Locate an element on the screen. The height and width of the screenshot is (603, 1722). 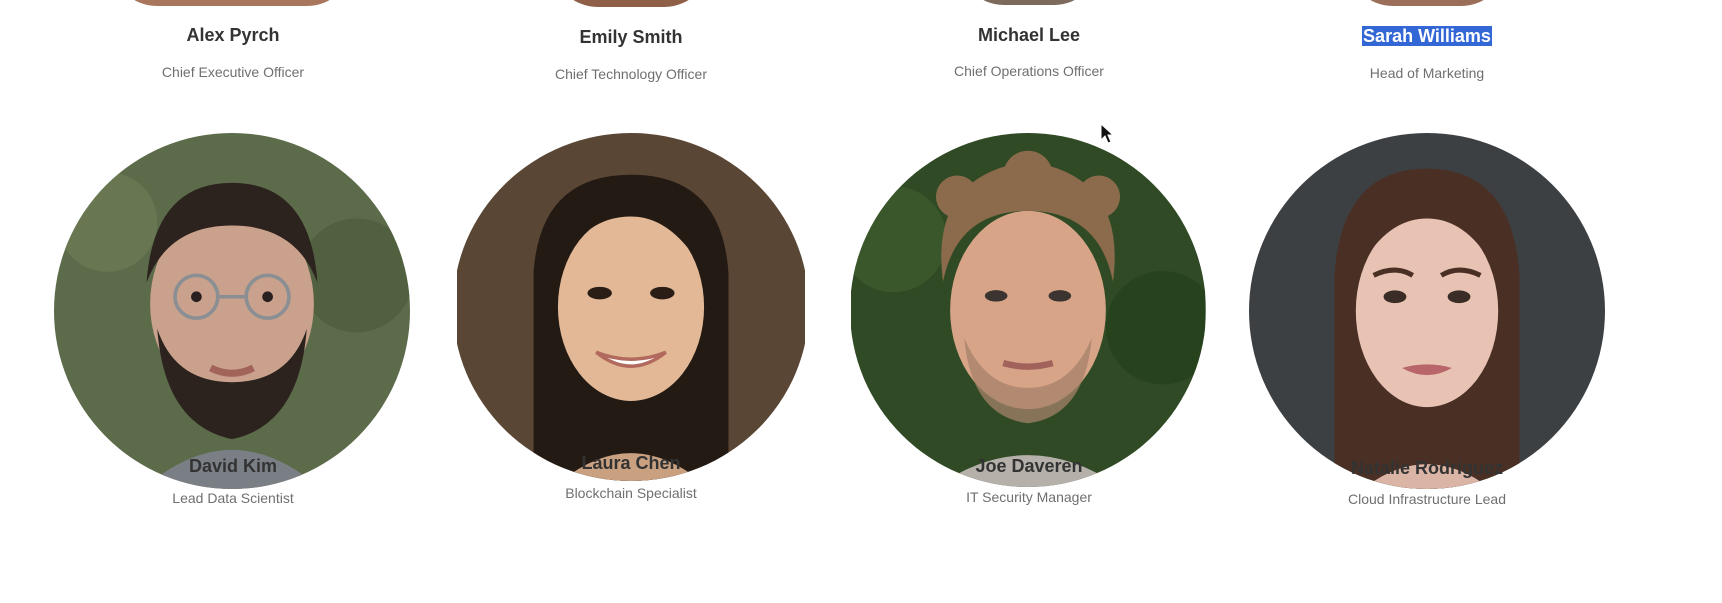
member-name: Alex Pyrch is located at coordinates (233, 35).